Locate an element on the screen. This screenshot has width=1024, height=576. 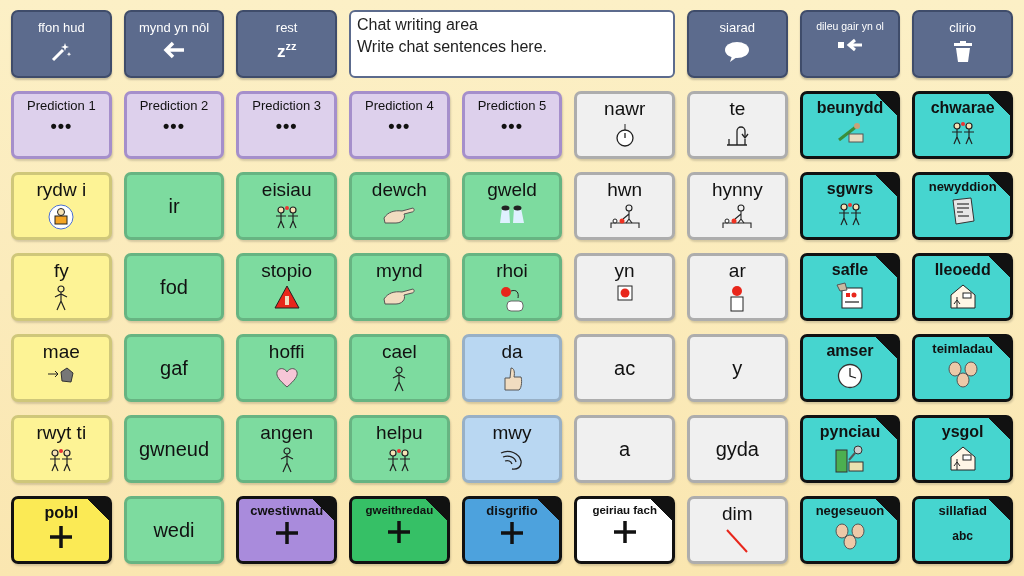
caption-text: abc is located at coordinates (962, 536).